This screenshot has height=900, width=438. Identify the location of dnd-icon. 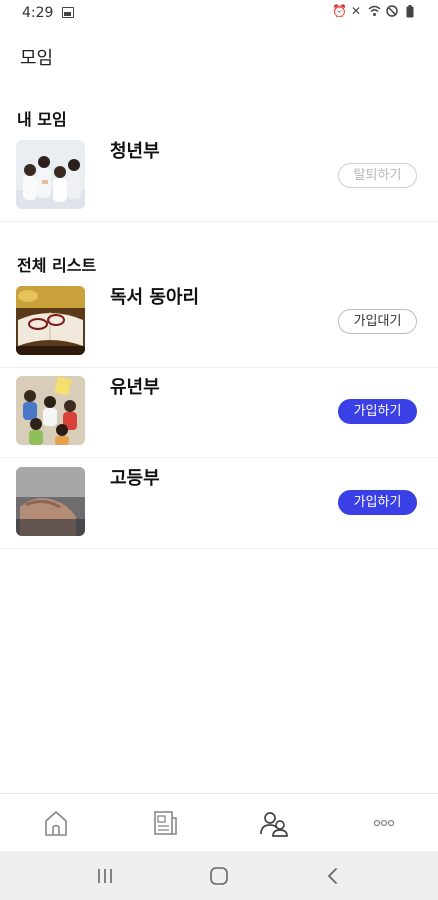
(392, 11).